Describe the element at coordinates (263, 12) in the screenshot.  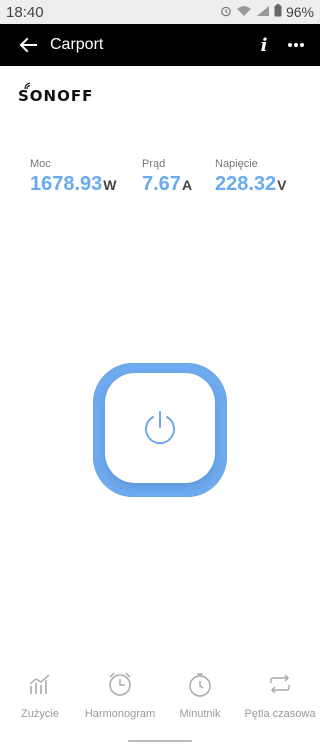
I see `signal-icon` at that location.